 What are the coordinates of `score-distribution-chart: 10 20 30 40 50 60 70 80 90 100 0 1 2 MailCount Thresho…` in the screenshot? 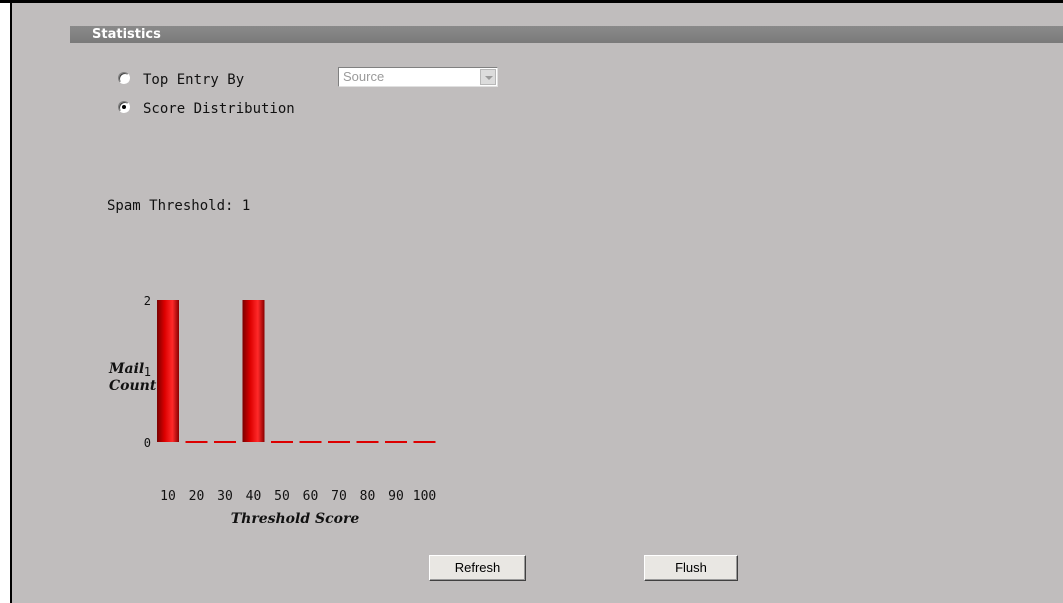 It's located at (272, 410).